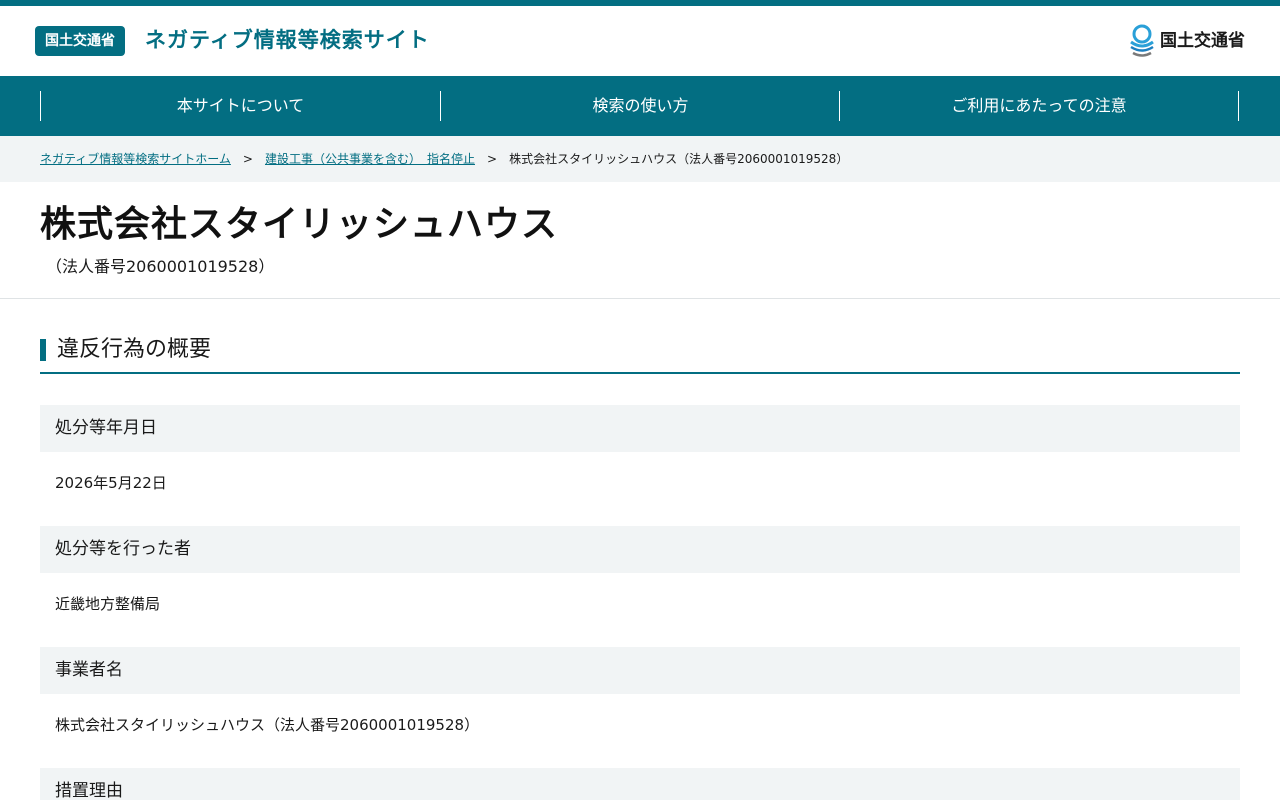  Describe the element at coordinates (135, 159) in the screenshot. I see `breadcrumb-home-link: ネガティブ情報等検索サイトホーム` at that location.